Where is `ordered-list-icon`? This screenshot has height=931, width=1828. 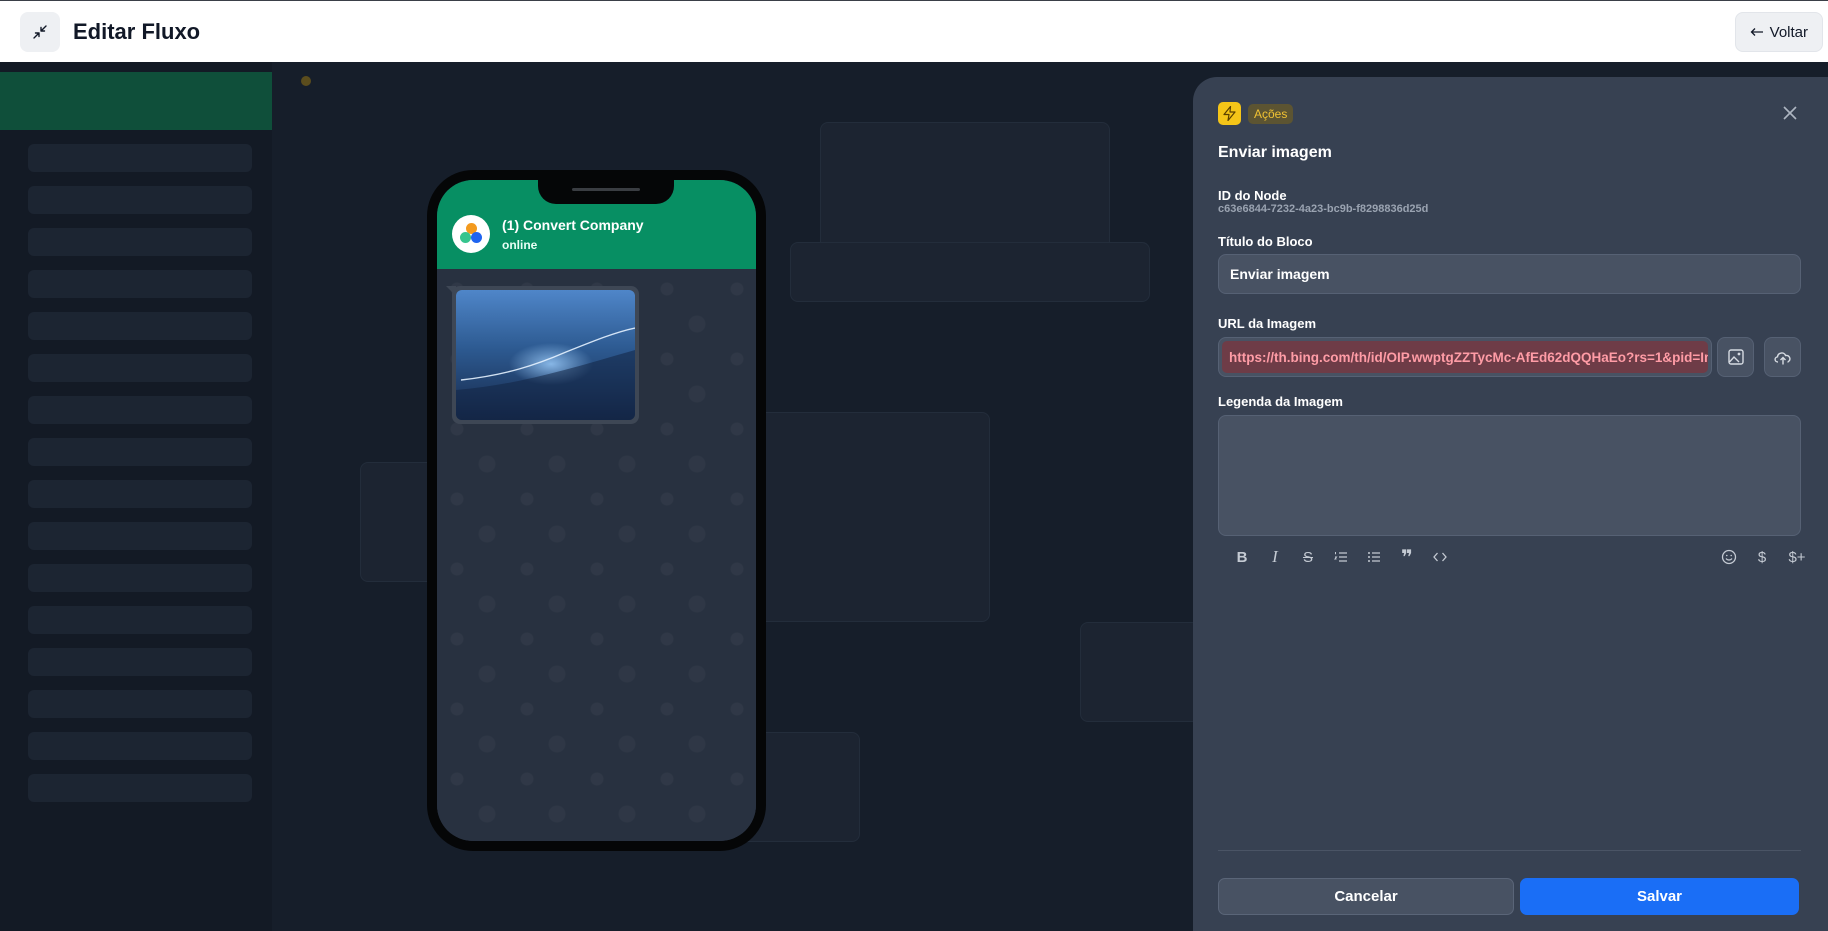
ordered-list-icon is located at coordinates (1341, 557).